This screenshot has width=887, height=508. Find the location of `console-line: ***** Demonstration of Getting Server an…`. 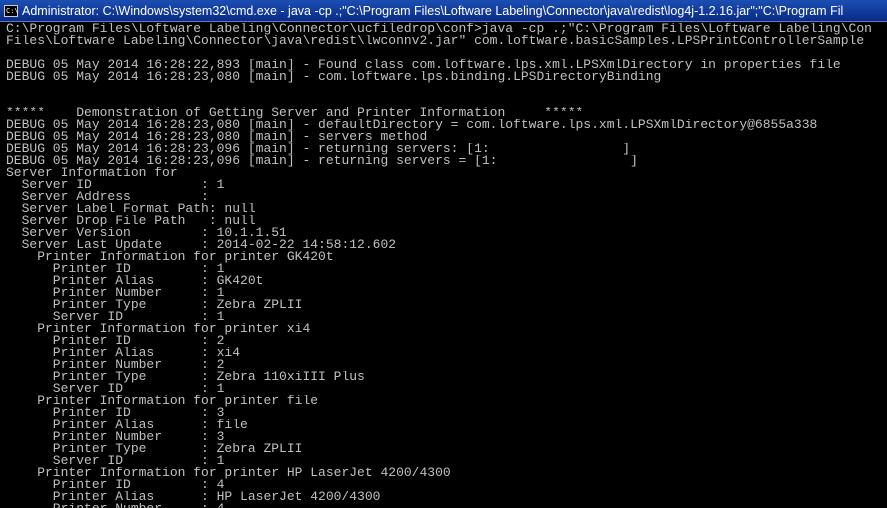

console-line: ***** Demonstration of Getting Server an… is located at coordinates (295, 113).